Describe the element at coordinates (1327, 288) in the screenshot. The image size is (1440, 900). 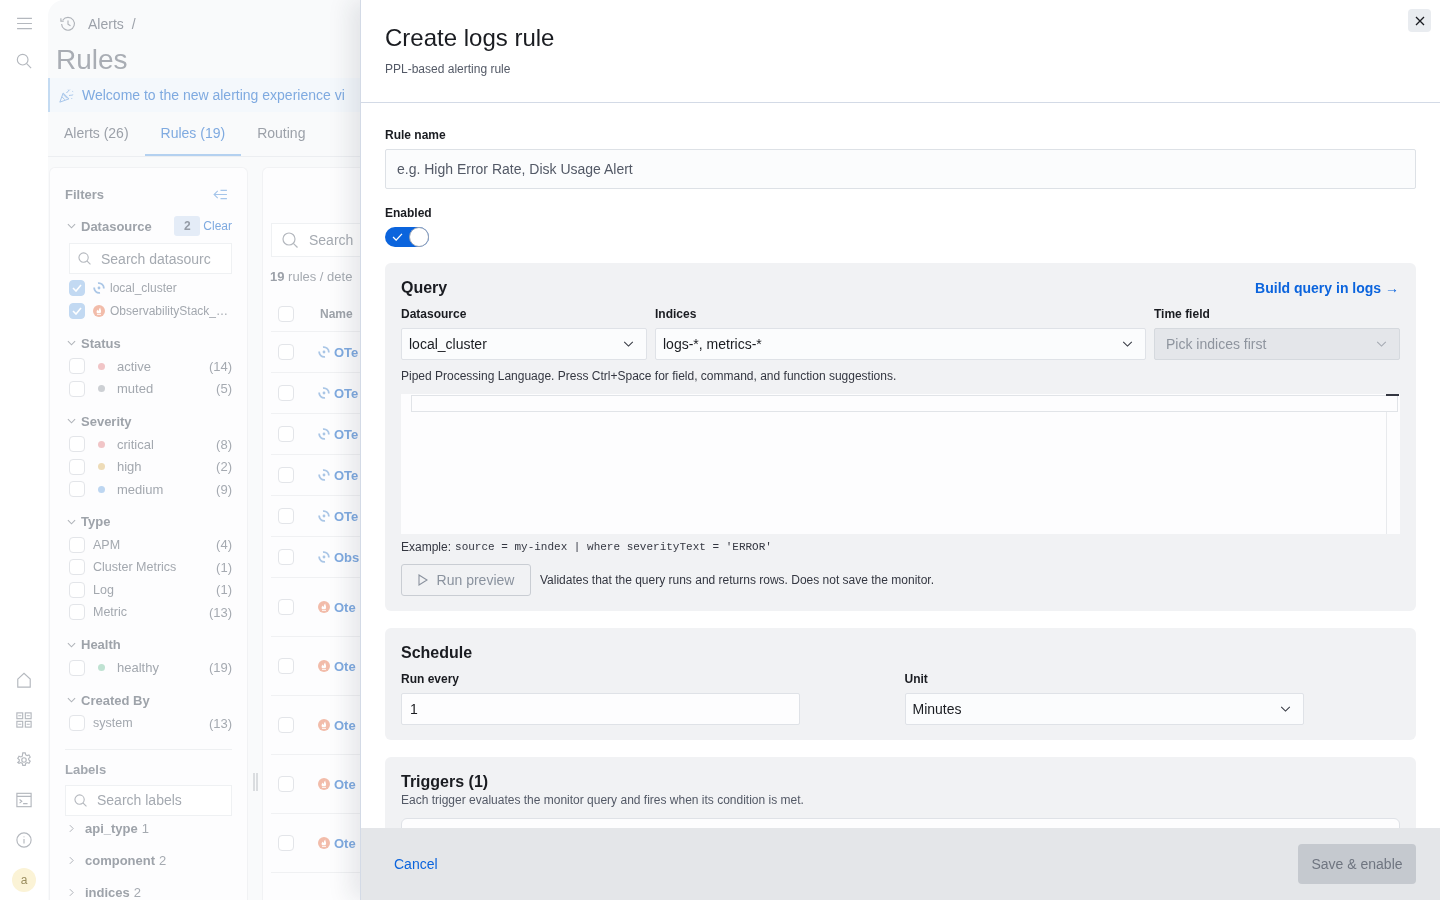
I see `build-query-link: Build query in logs →` at that location.